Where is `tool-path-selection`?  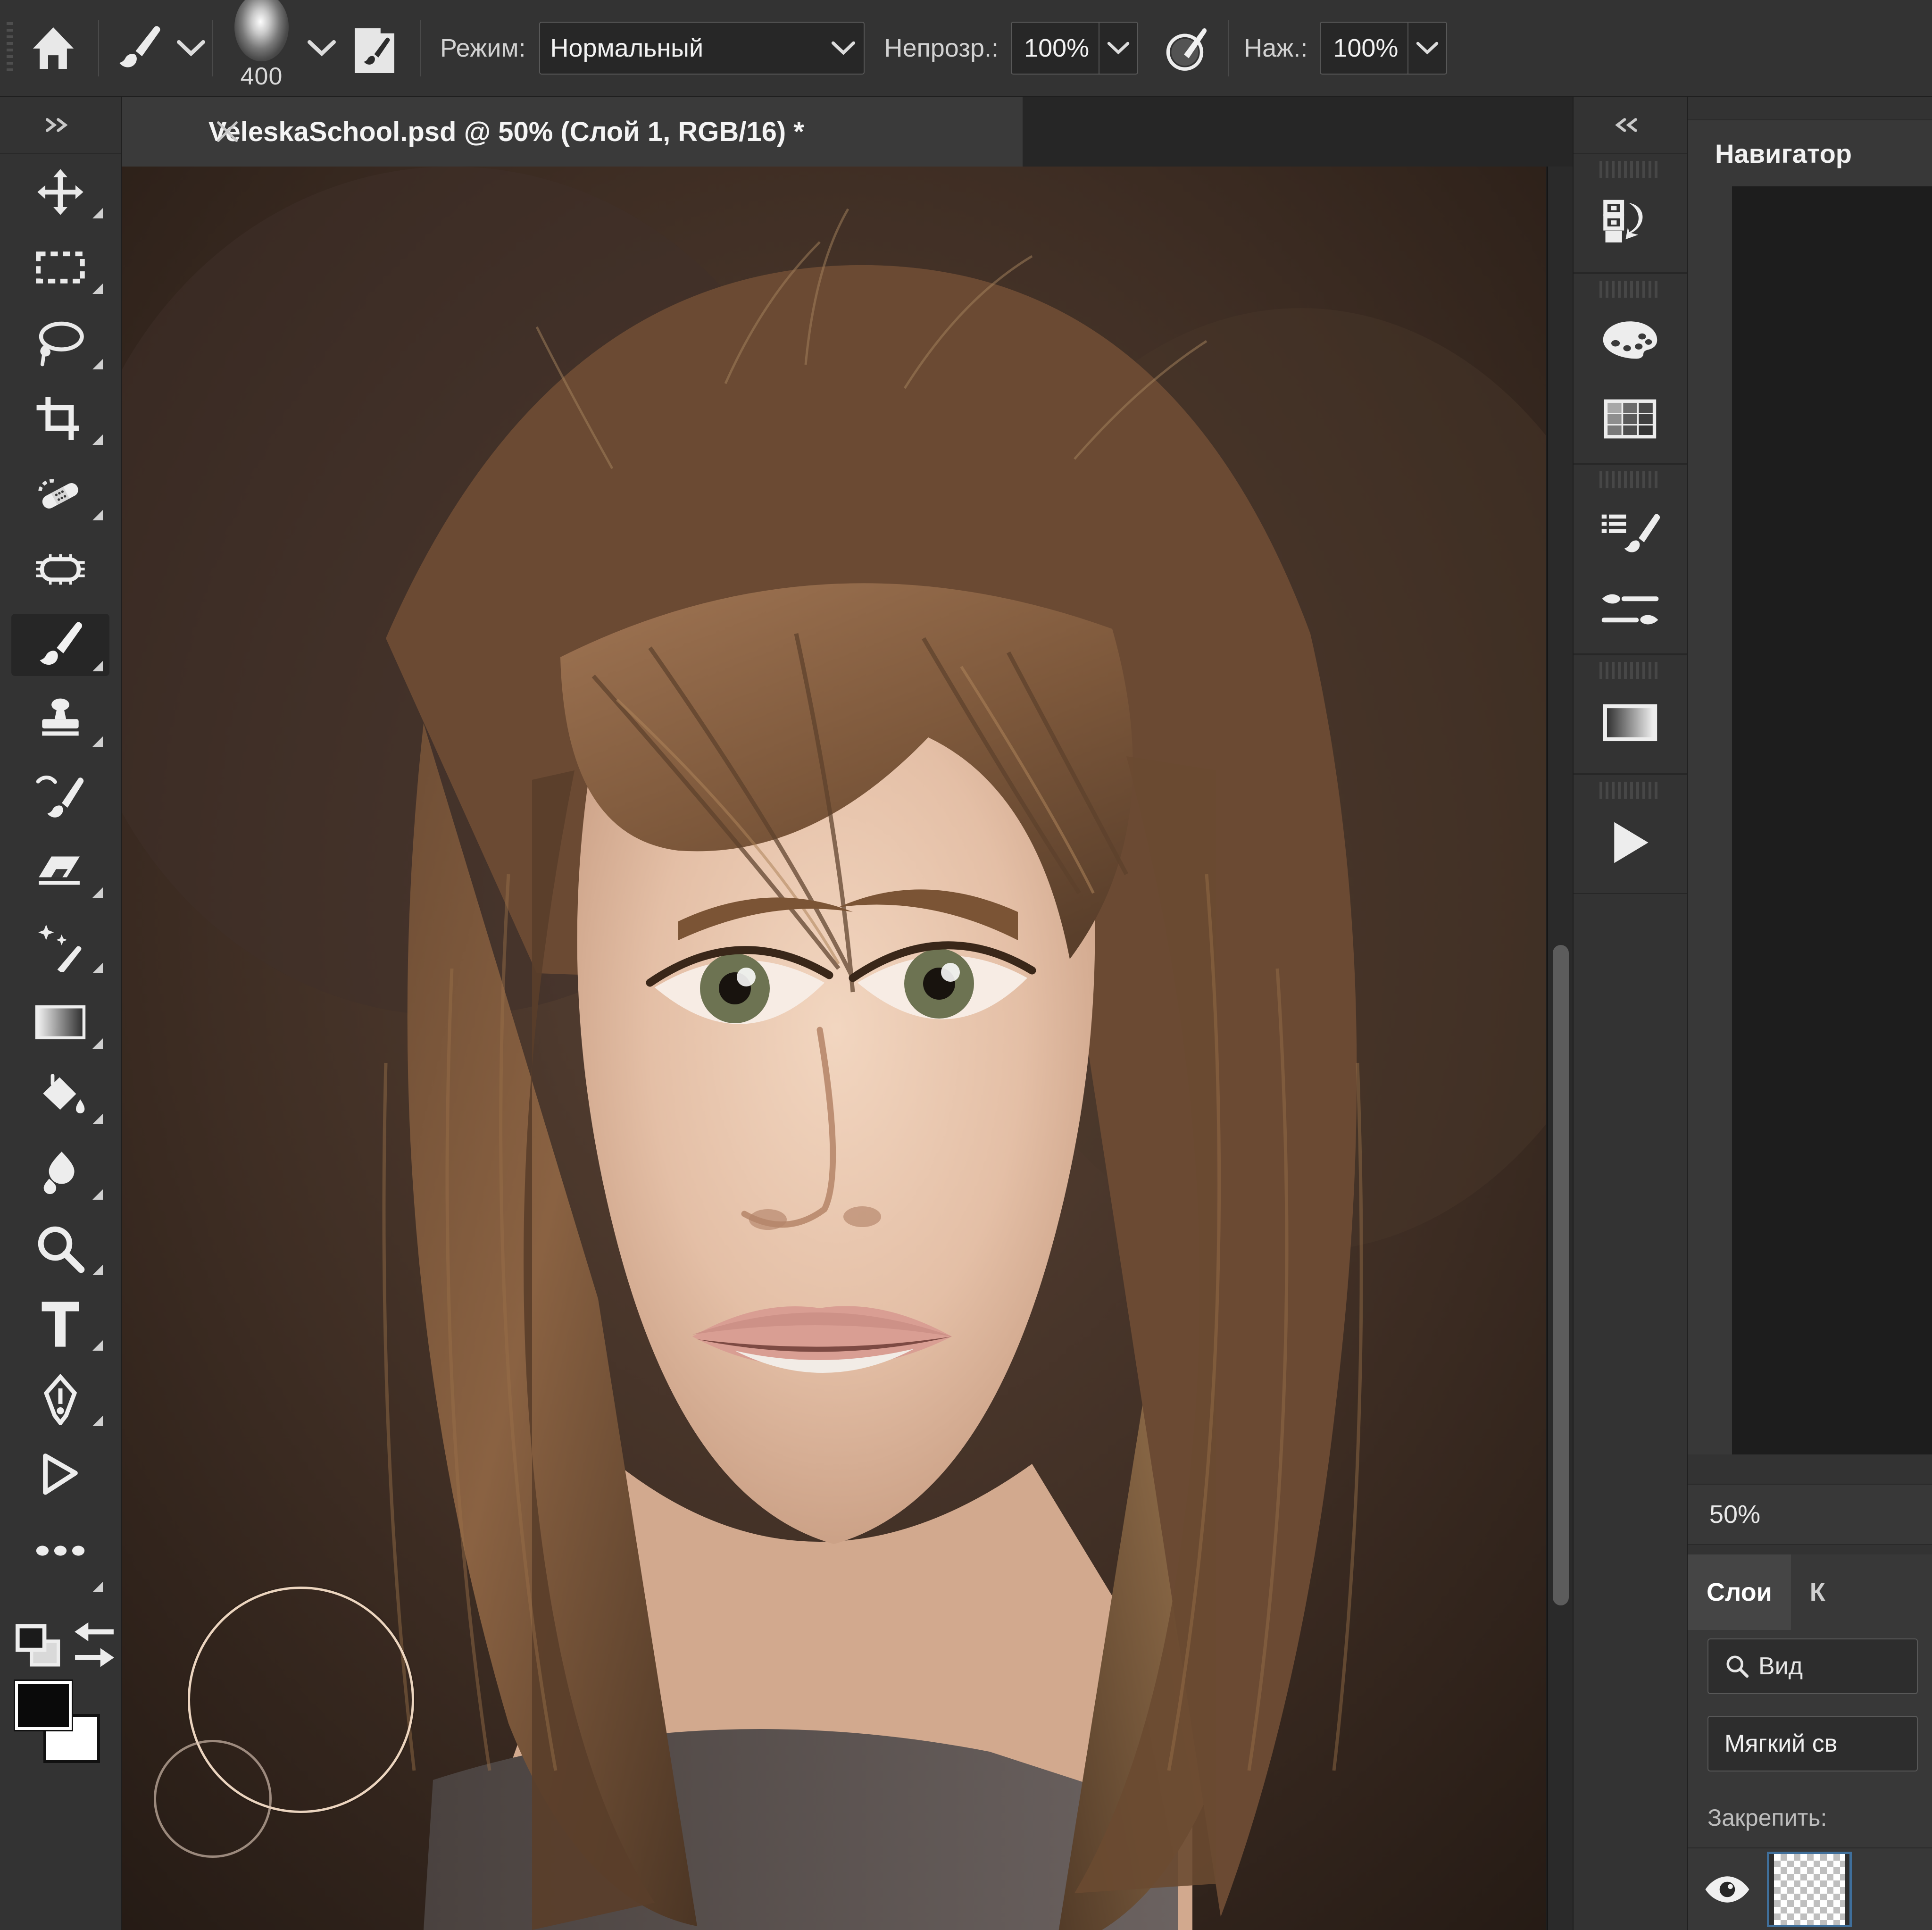
tool-path-selection is located at coordinates (60, 1475).